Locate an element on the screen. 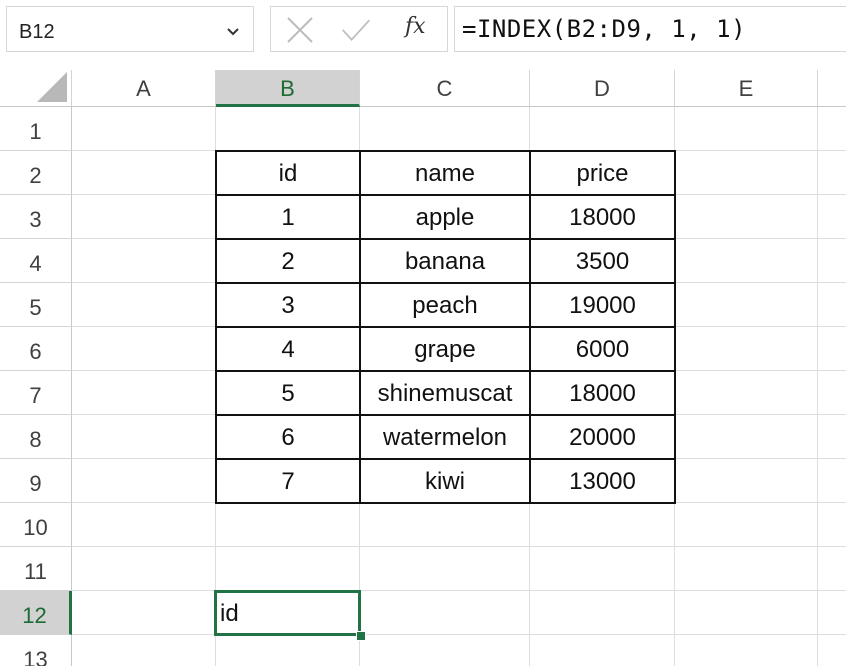 The width and height of the screenshot is (846, 666). table-cell-name: grape is located at coordinates (445, 349).